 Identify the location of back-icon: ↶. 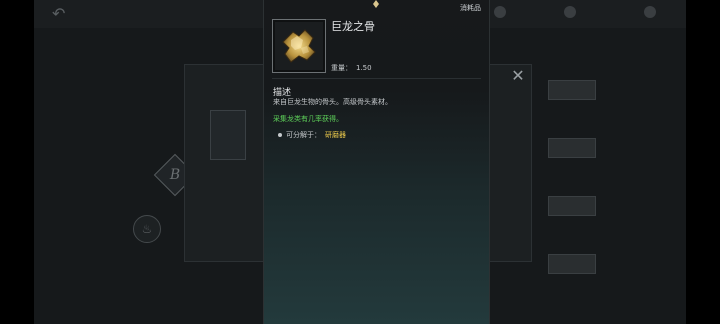
(59, 13).